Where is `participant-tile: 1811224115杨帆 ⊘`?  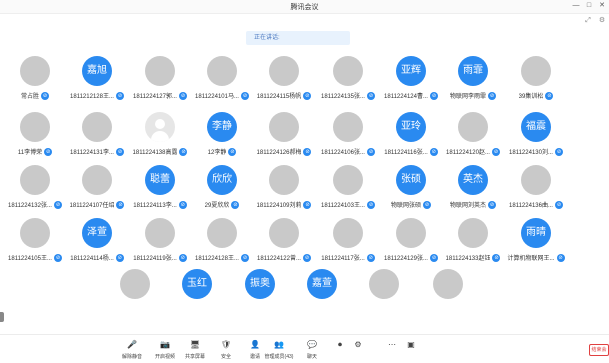
participant-tile: 1811224115杨帆 ⊘ is located at coordinates (284, 84).